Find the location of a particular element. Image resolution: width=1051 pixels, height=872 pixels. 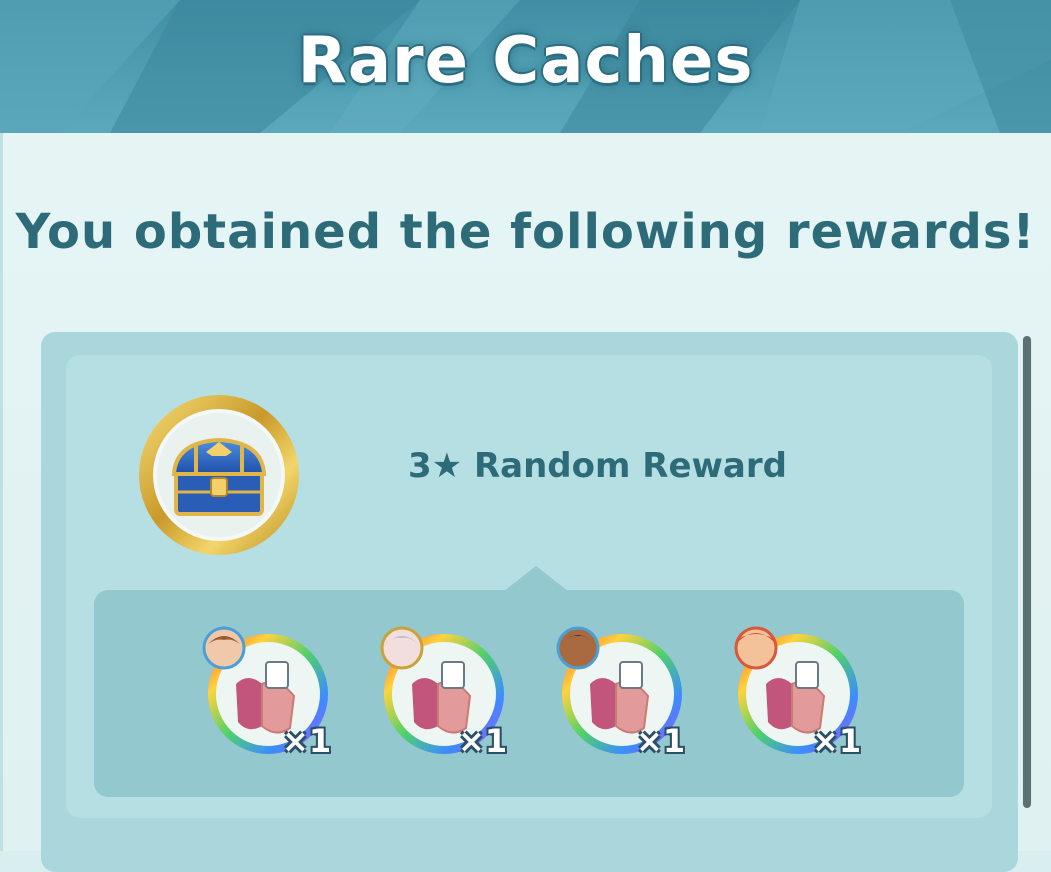

treasure-chest-icon is located at coordinates (219, 475).